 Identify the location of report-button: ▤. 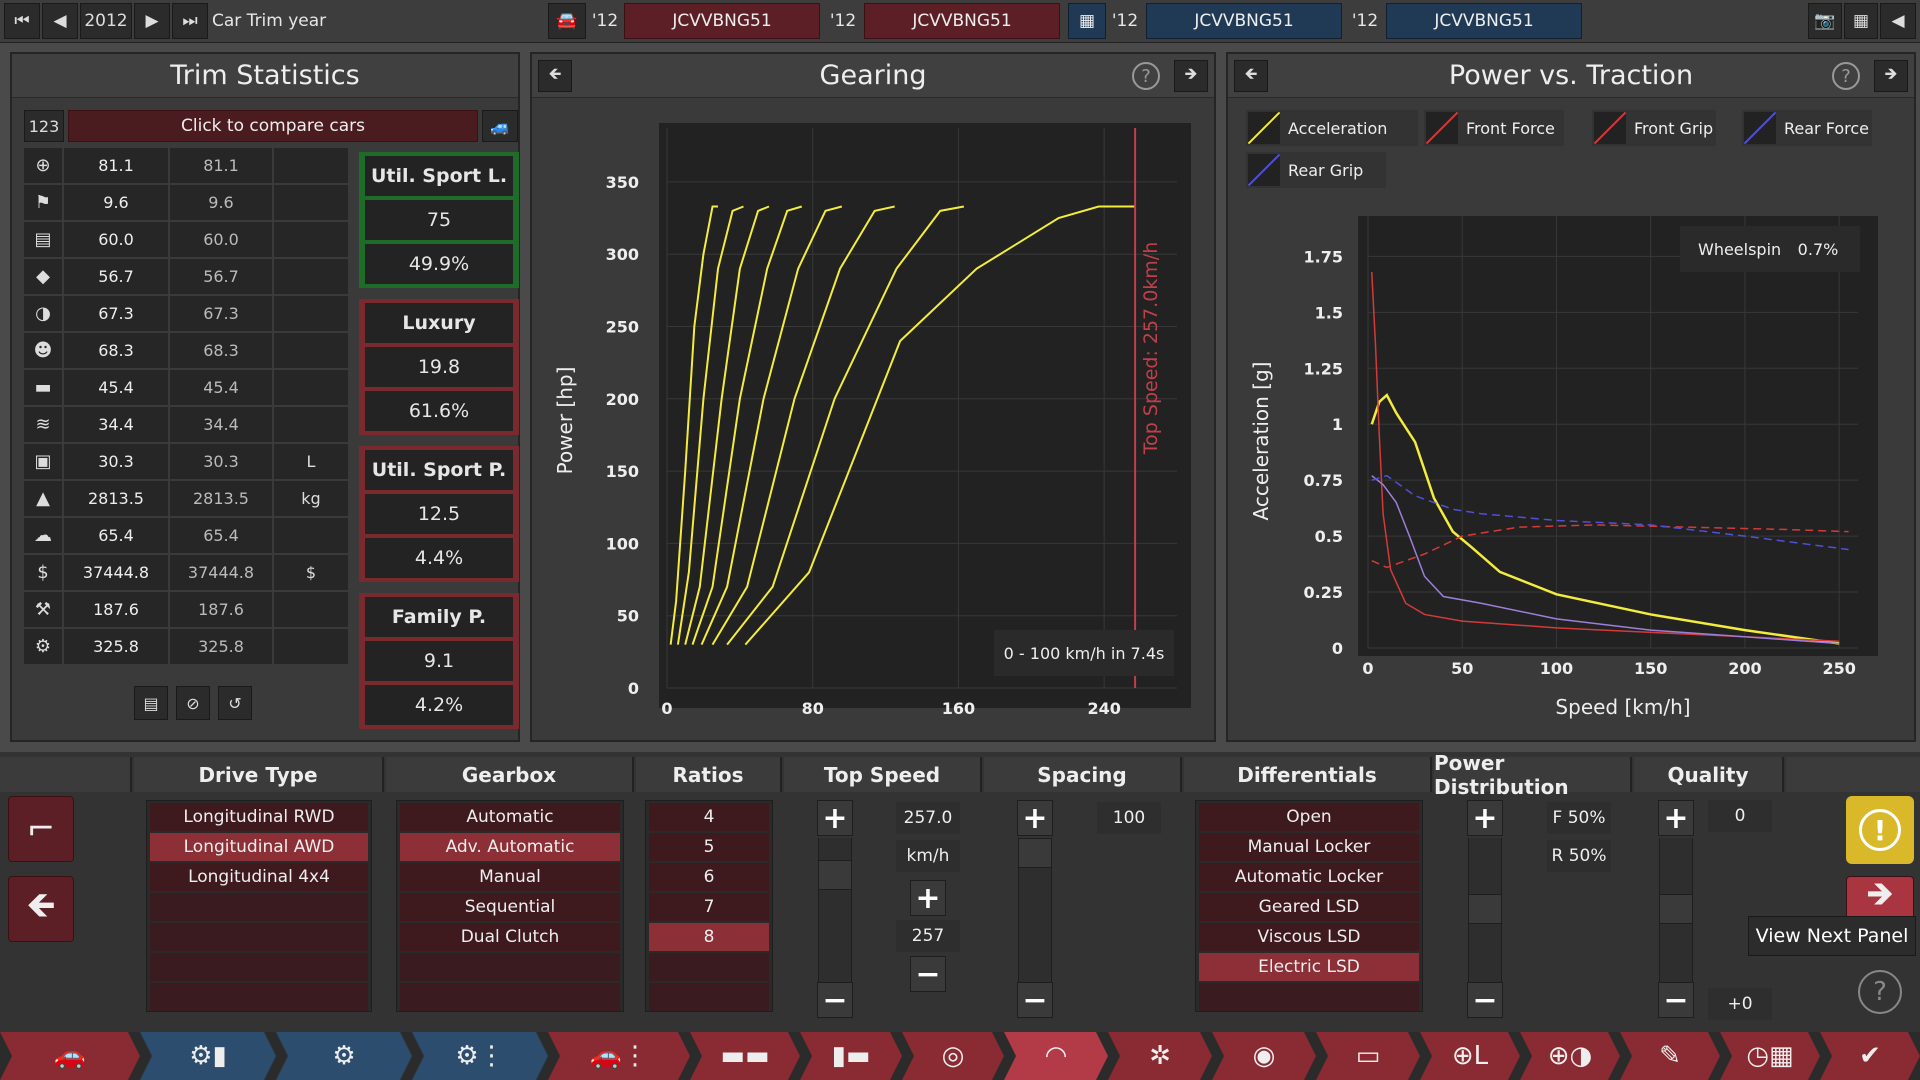
(151, 703).